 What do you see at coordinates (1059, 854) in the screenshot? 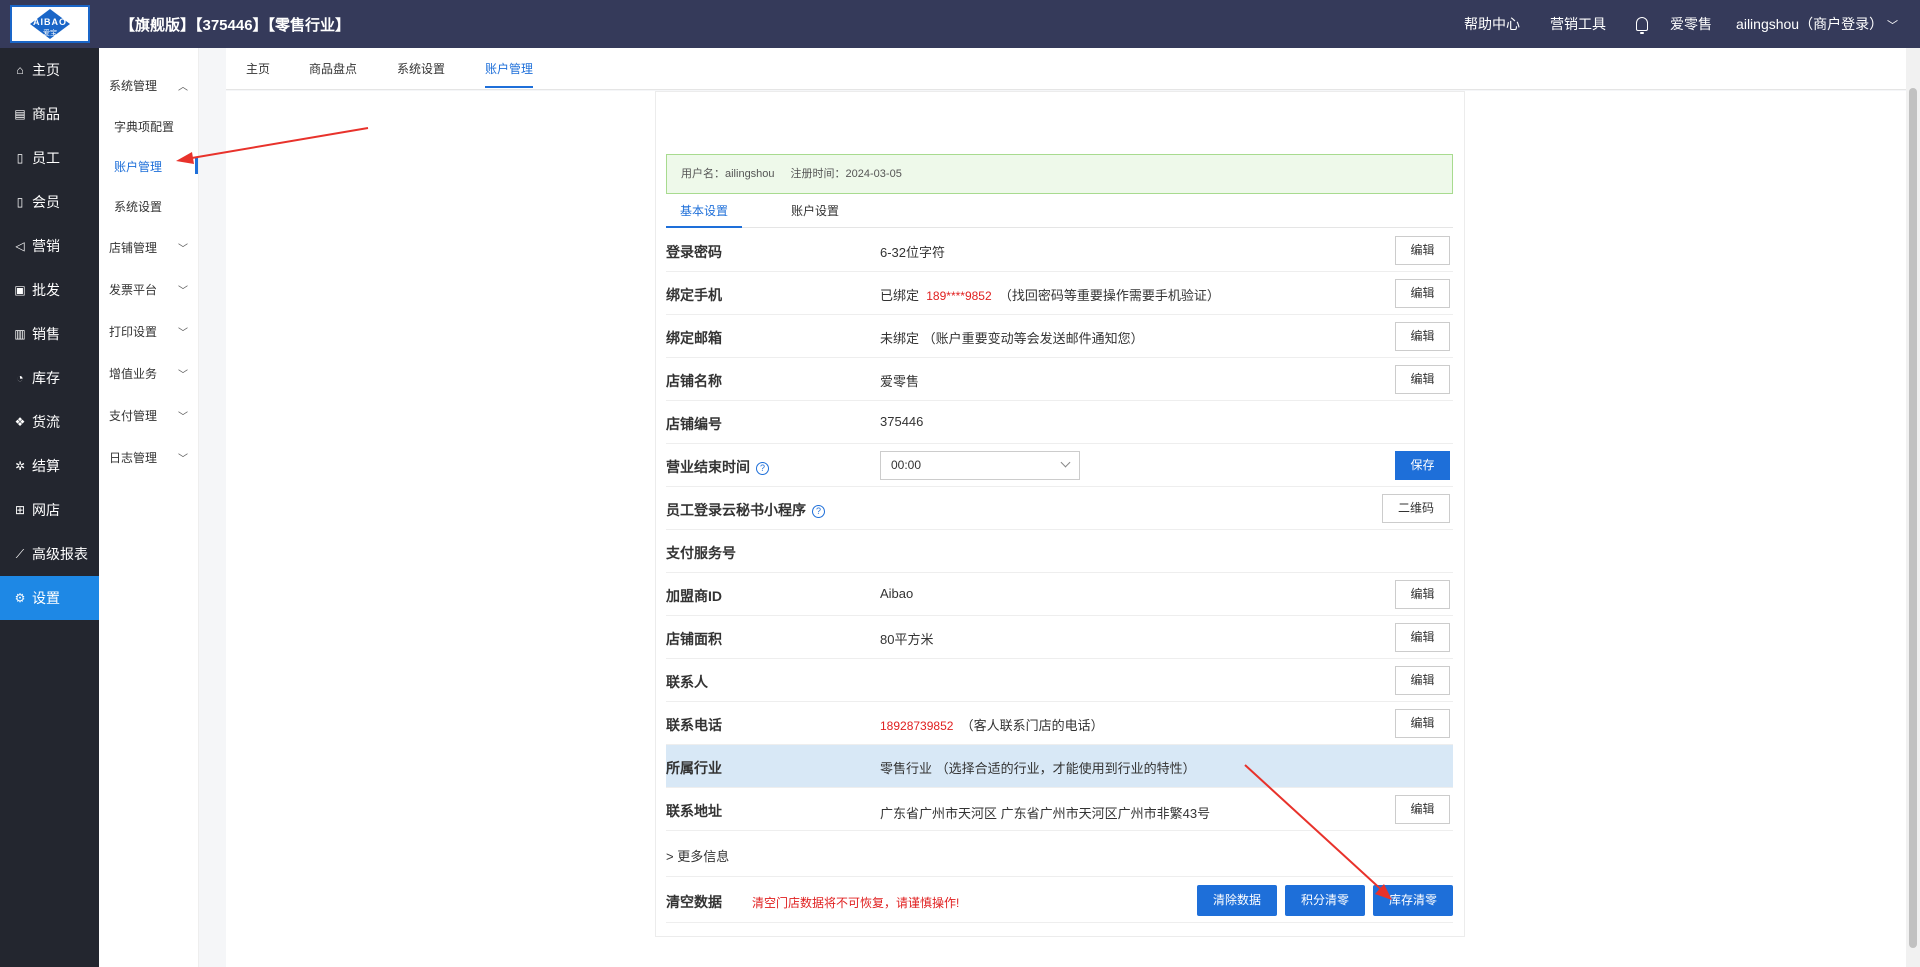
I see `more-info-toggle: > 更多信息` at bounding box center [1059, 854].